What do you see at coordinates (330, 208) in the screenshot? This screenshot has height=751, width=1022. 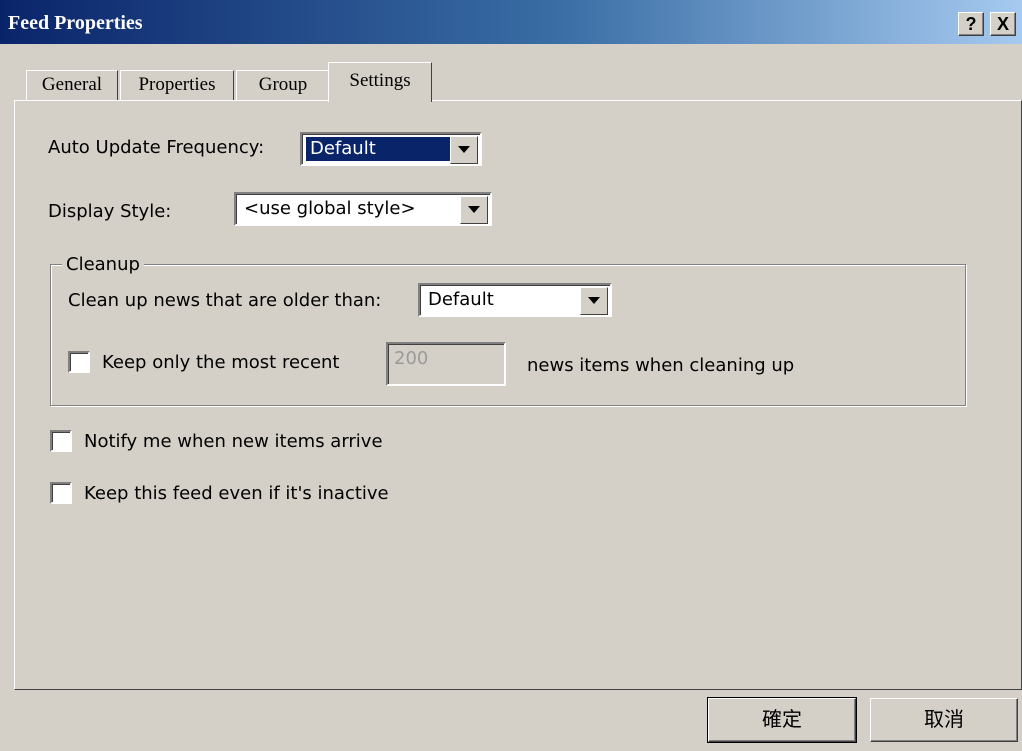 I see `display-style-value: <use global style>` at bounding box center [330, 208].